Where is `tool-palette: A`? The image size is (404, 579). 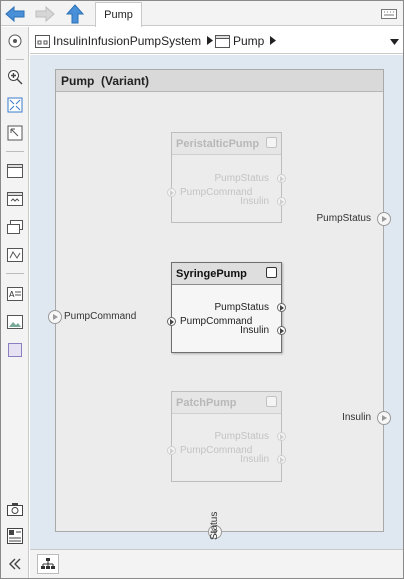
tool-palette: A is located at coordinates (15, 302).